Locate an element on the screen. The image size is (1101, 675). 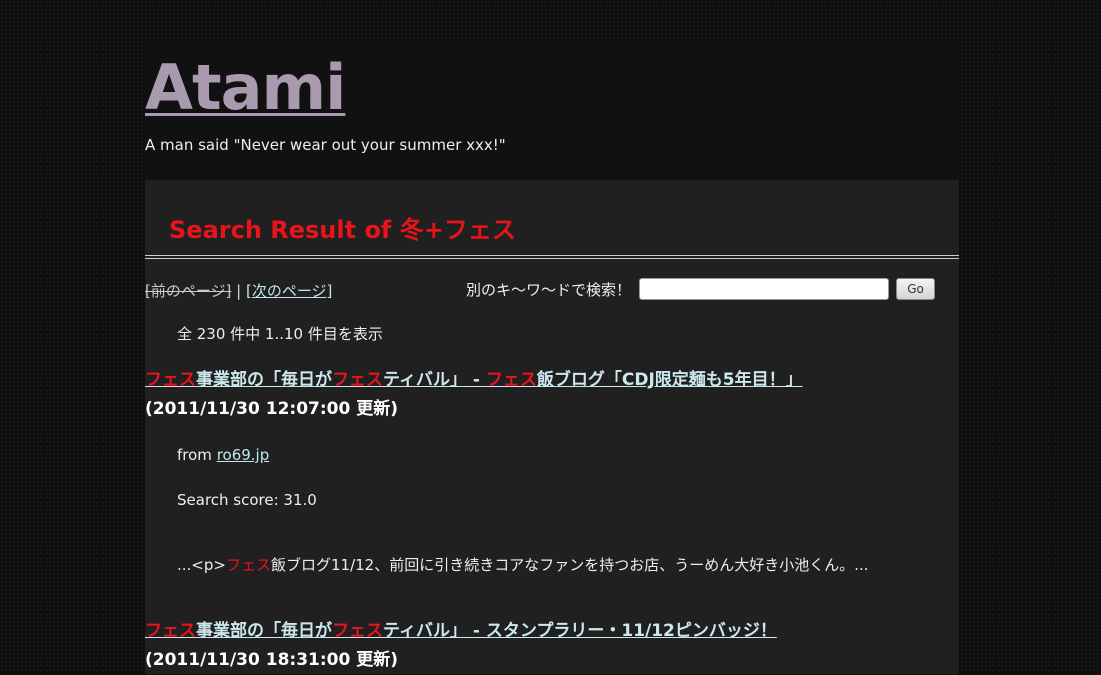
result-date: (2011/11/30 18:31:00 更新) is located at coordinates (271, 660).